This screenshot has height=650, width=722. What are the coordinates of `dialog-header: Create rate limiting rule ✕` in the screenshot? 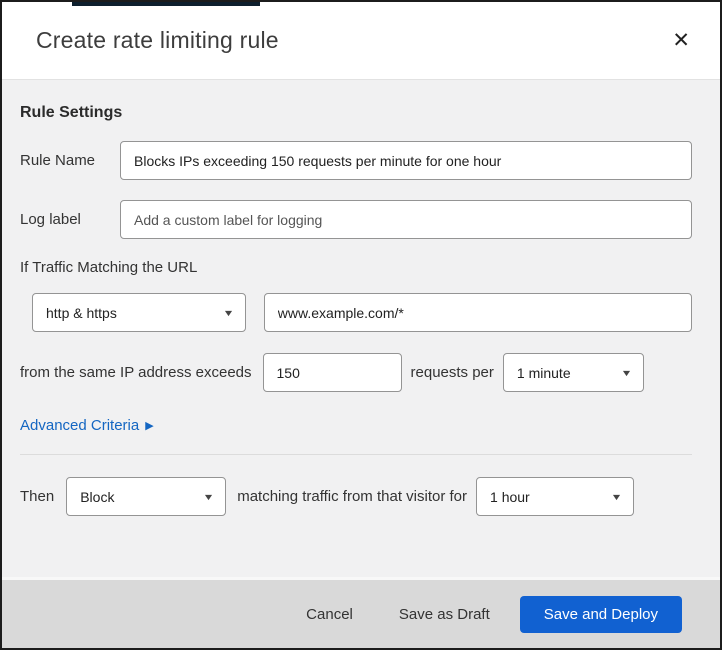 It's located at (361, 41).